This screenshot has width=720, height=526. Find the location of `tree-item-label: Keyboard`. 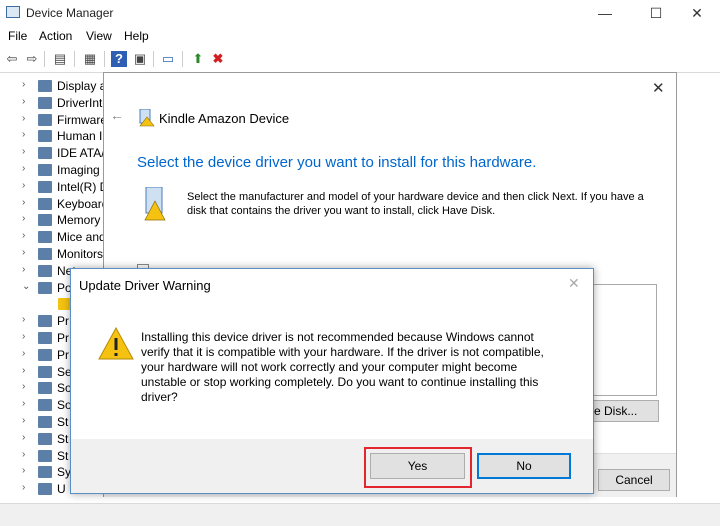

tree-item-label: Keyboard is located at coordinates (83, 203).